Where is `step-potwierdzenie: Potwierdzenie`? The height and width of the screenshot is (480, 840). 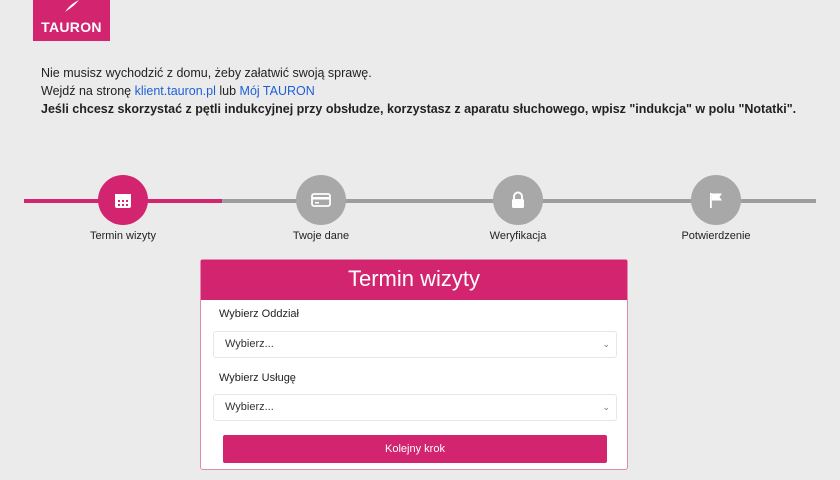 step-potwierdzenie: Potwierdzenie is located at coordinates (716, 208).